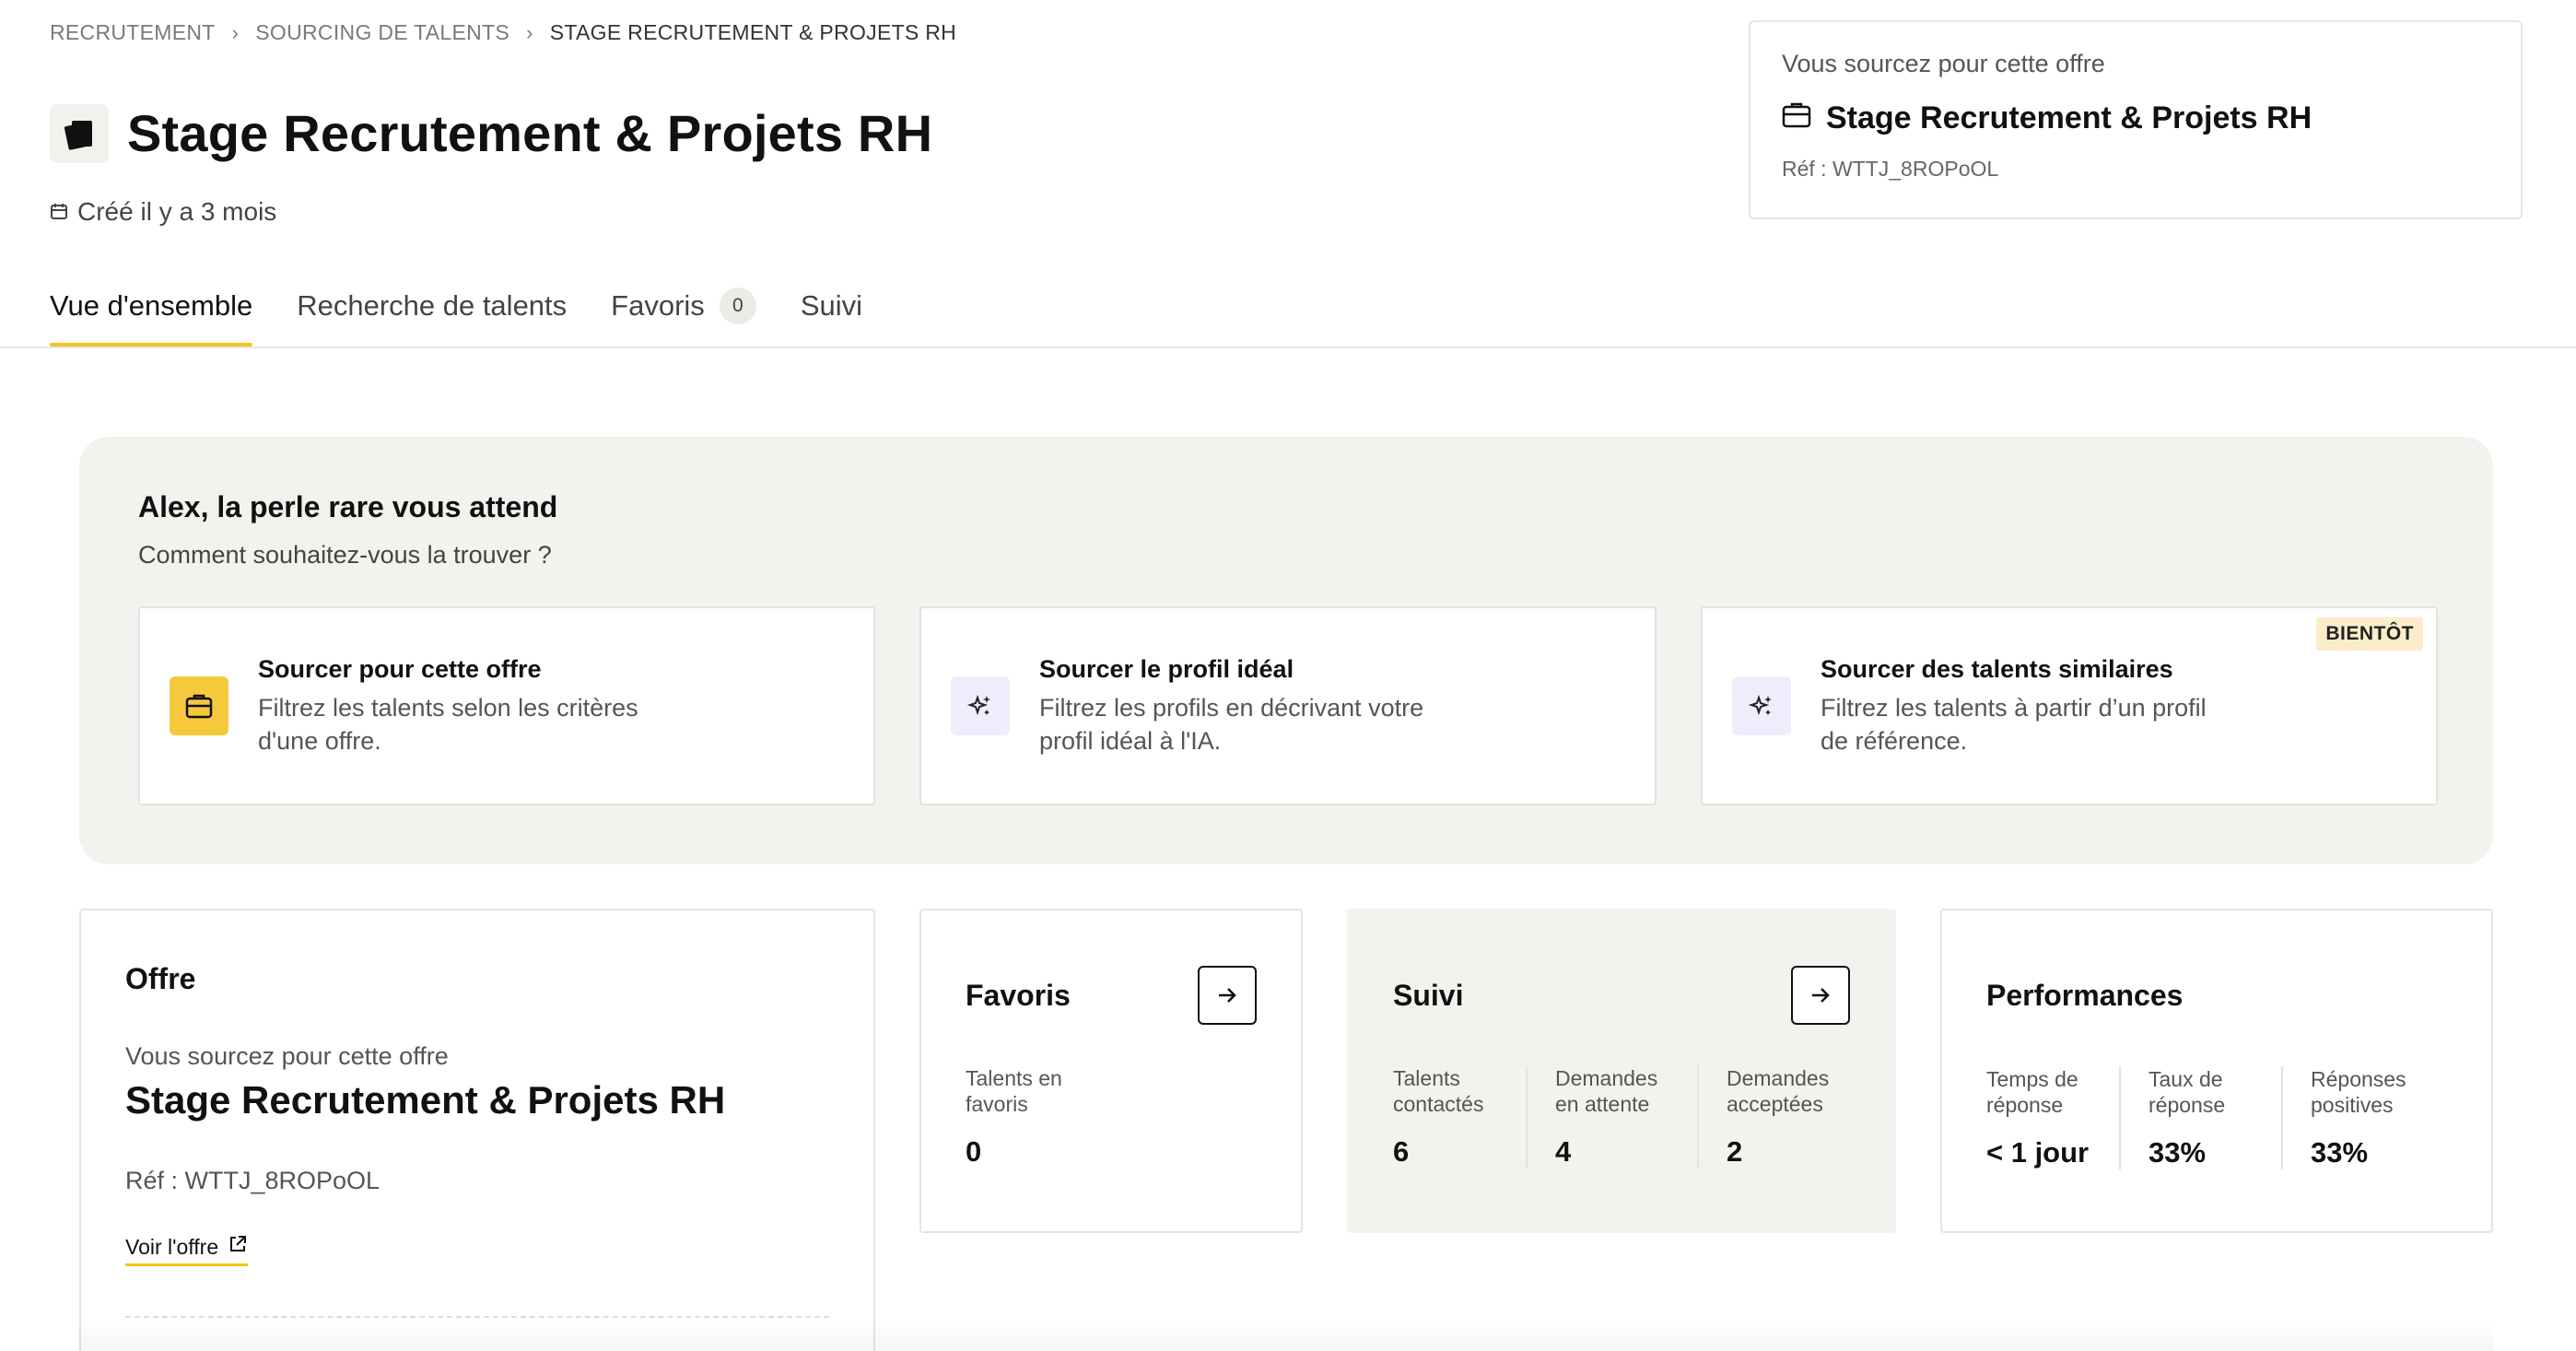 This screenshot has width=2576, height=1351. I want to click on bottom-shadow, so click(1286, 1334).